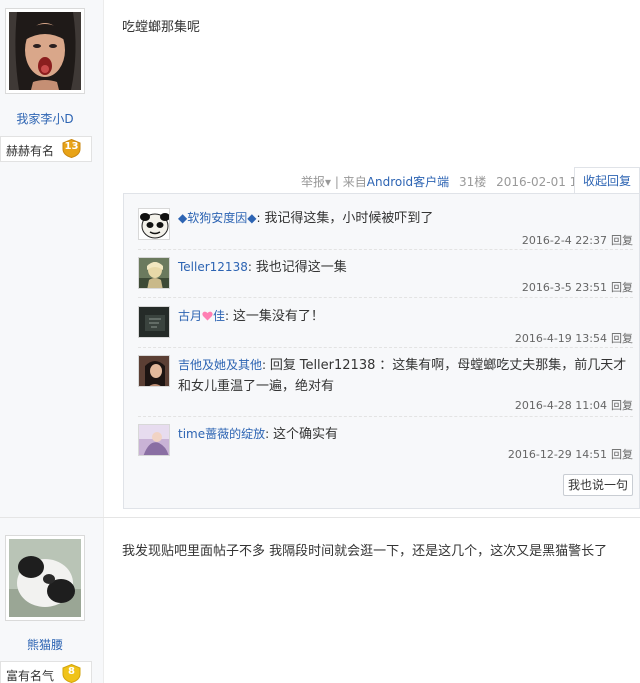 This screenshot has height=683, width=640. Describe the element at coordinates (221, 434) in the screenshot. I see `reply-username: time蔷薇的绽放` at that location.